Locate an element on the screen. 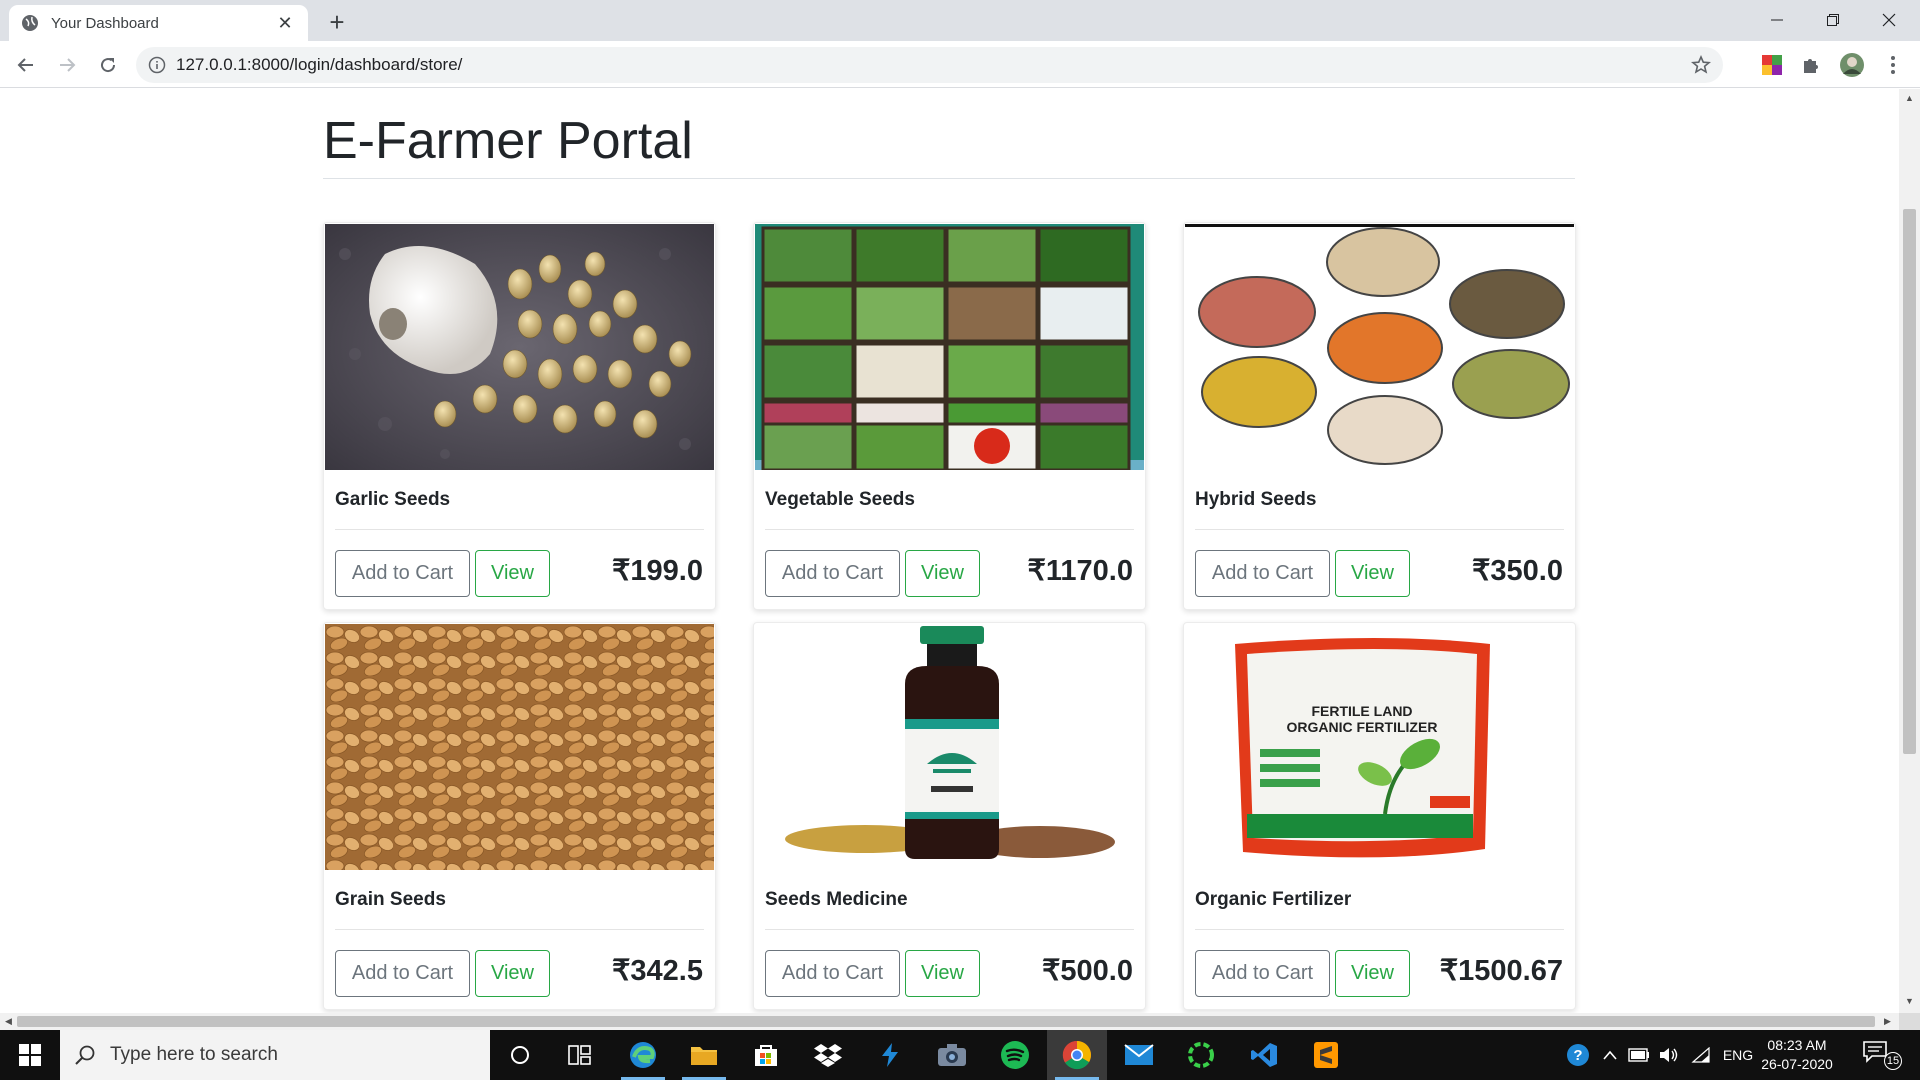 This screenshot has width=1920, height=1080. browser-tab: Your Dashboard ✕ is located at coordinates (158, 23).